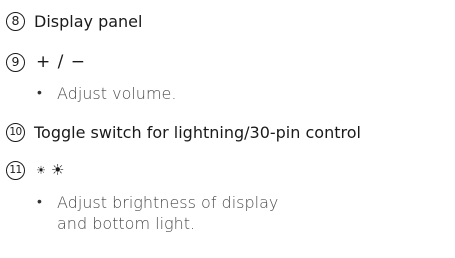  I want to click on brightness-low-icon: ☀, so click(41, 170).